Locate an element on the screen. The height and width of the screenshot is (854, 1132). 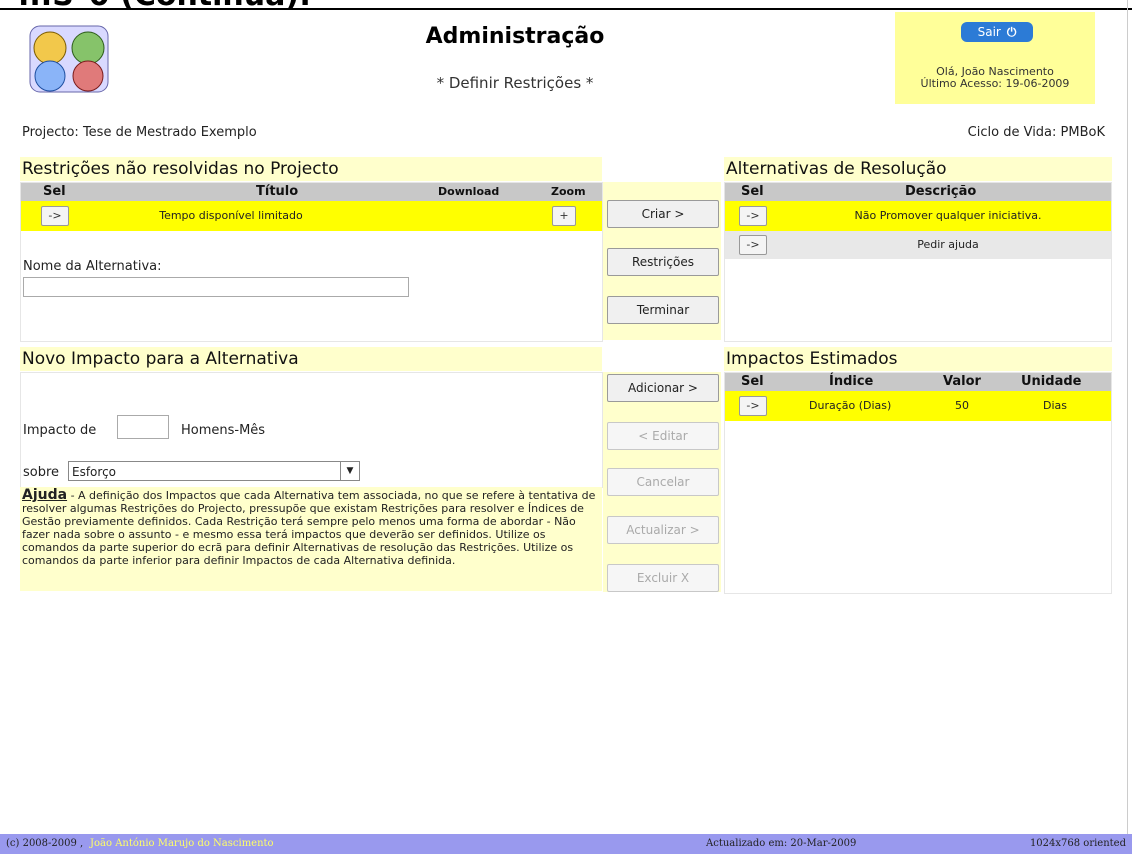
edit-button: < Editar is located at coordinates (663, 436).